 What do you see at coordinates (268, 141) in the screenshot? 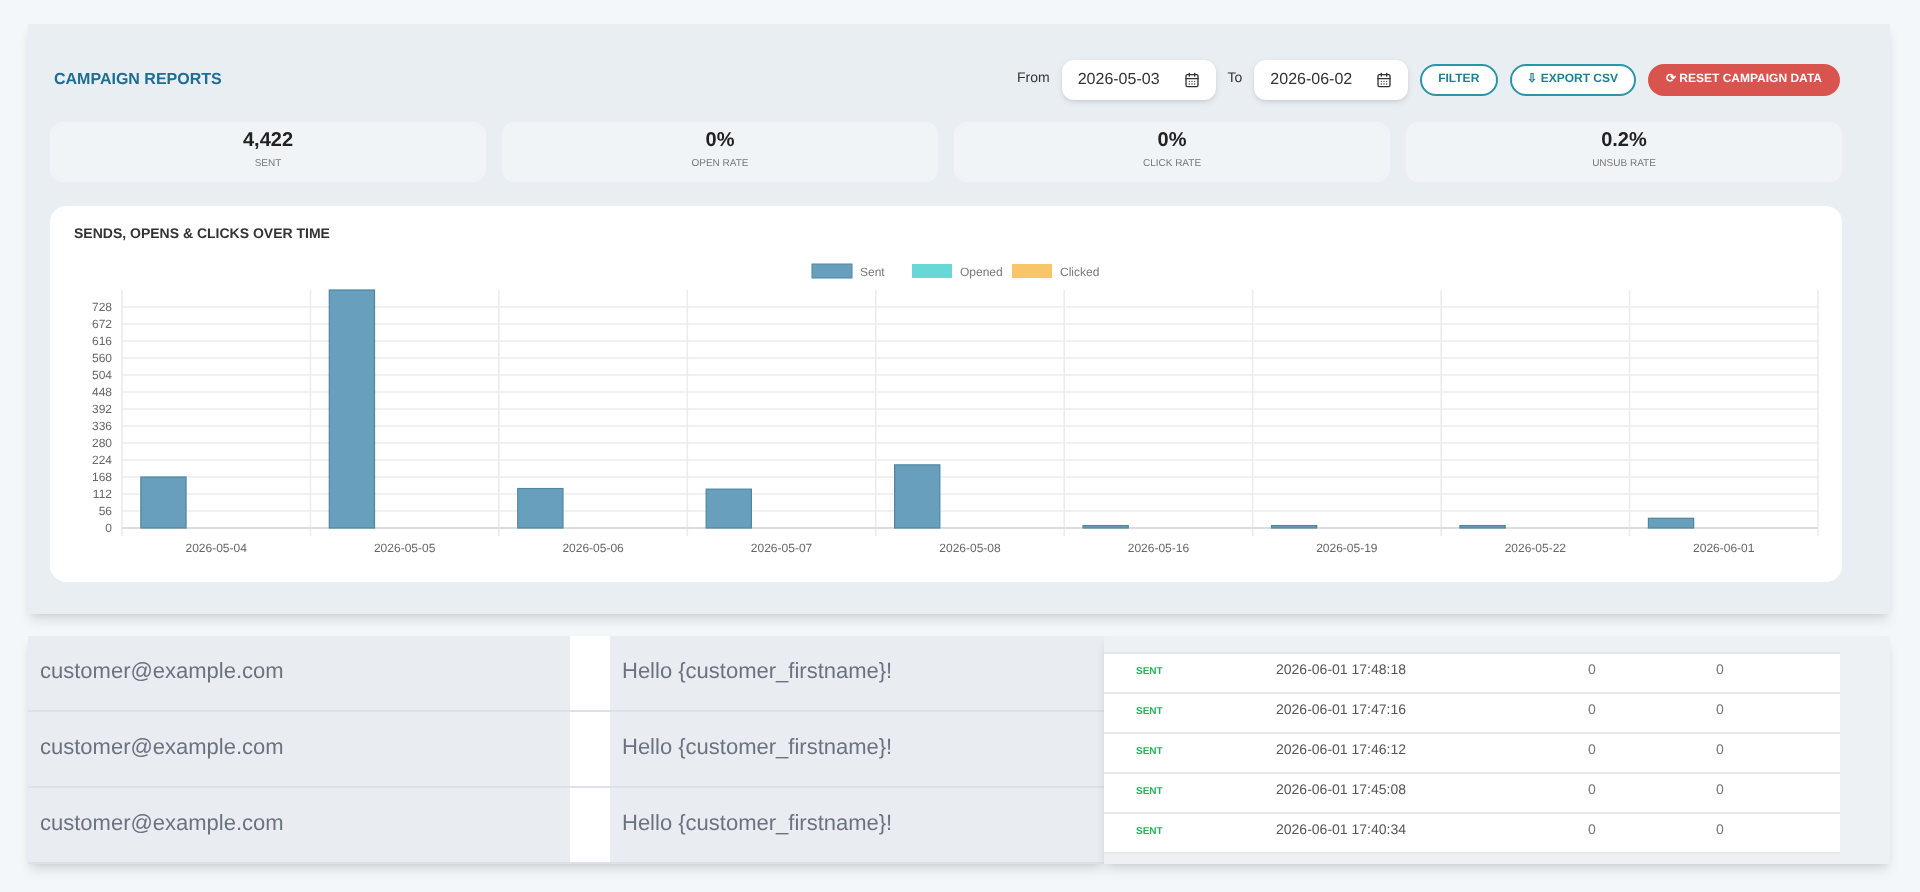
I see `stat-value: 4,422` at bounding box center [268, 141].